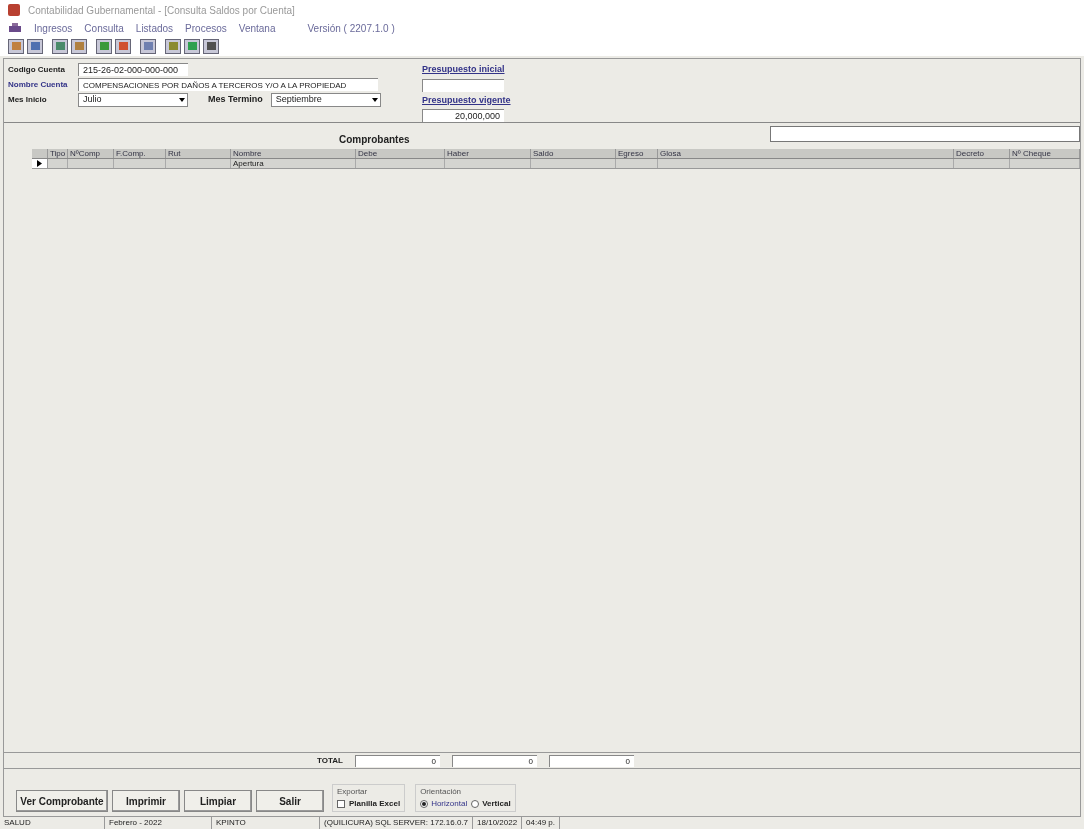 The width and height of the screenshot is (1084, 829). Describe the element at coordinates (133, 69) in the screenshot. I see `account-code-field: 215-26-02-000-000-000` at that location.